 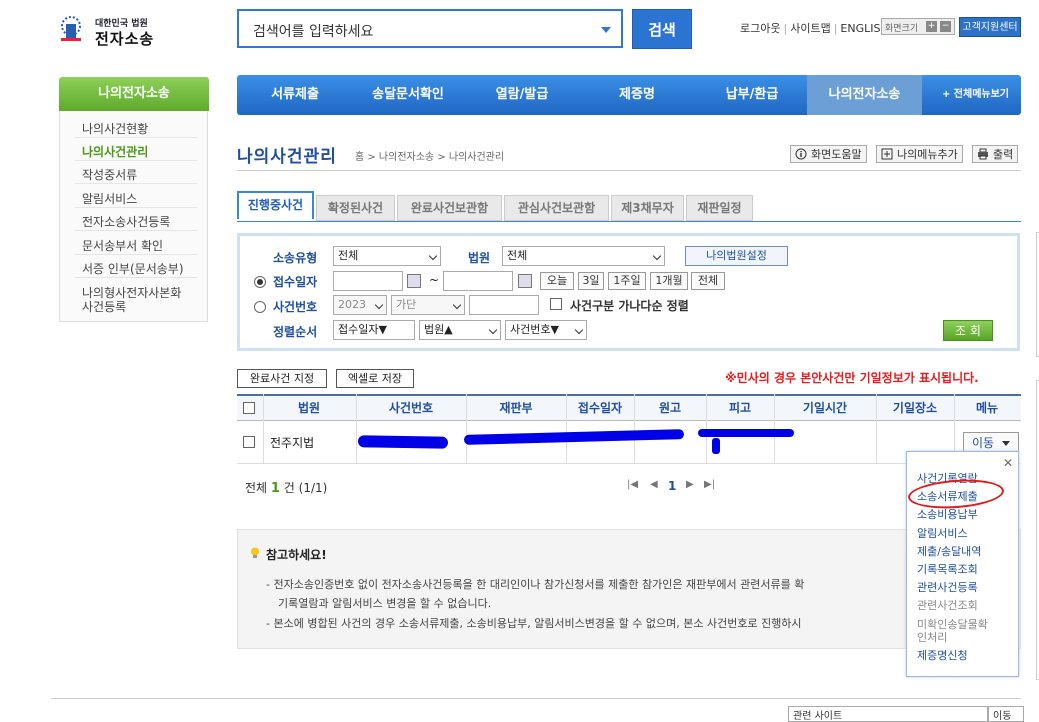 I want to click on row-checkbox, so click(x=249, y=442).